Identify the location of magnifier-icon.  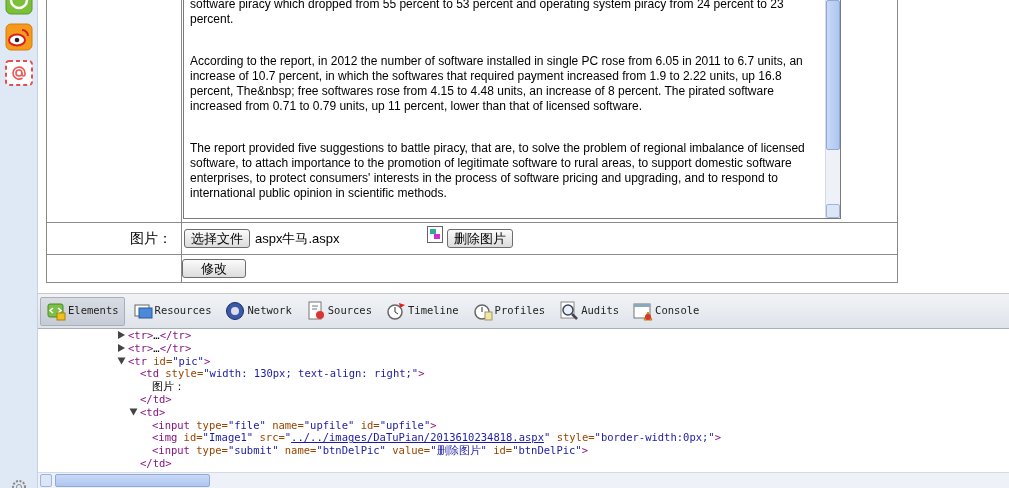
(569, 311).